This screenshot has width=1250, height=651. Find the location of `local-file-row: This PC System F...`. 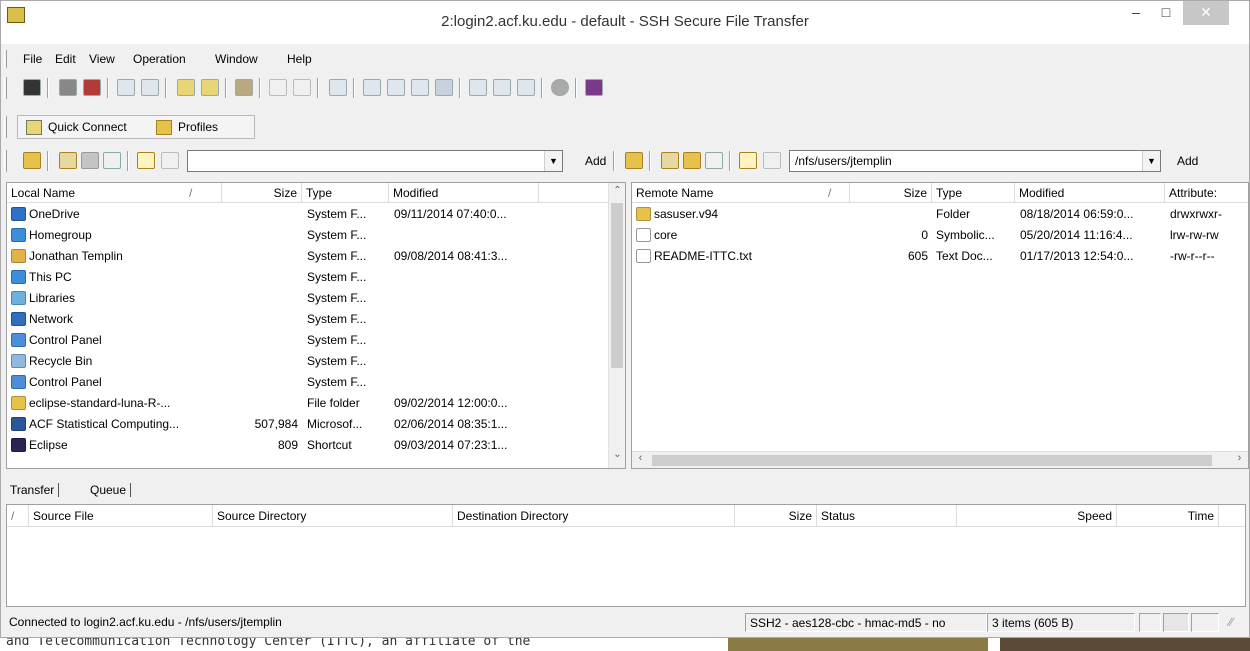

local-file-row: This PC System F... is located at coordinates (316, 277).